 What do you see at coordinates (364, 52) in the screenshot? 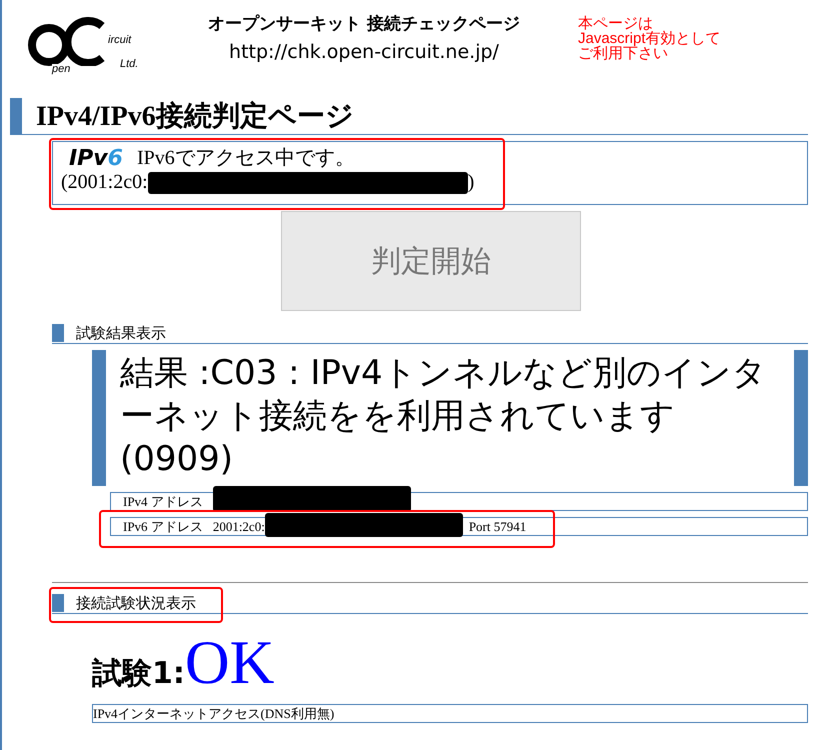
I see `site-url: http://chk.open-circuit.ne.jp/` at bounding box center [364, 52].